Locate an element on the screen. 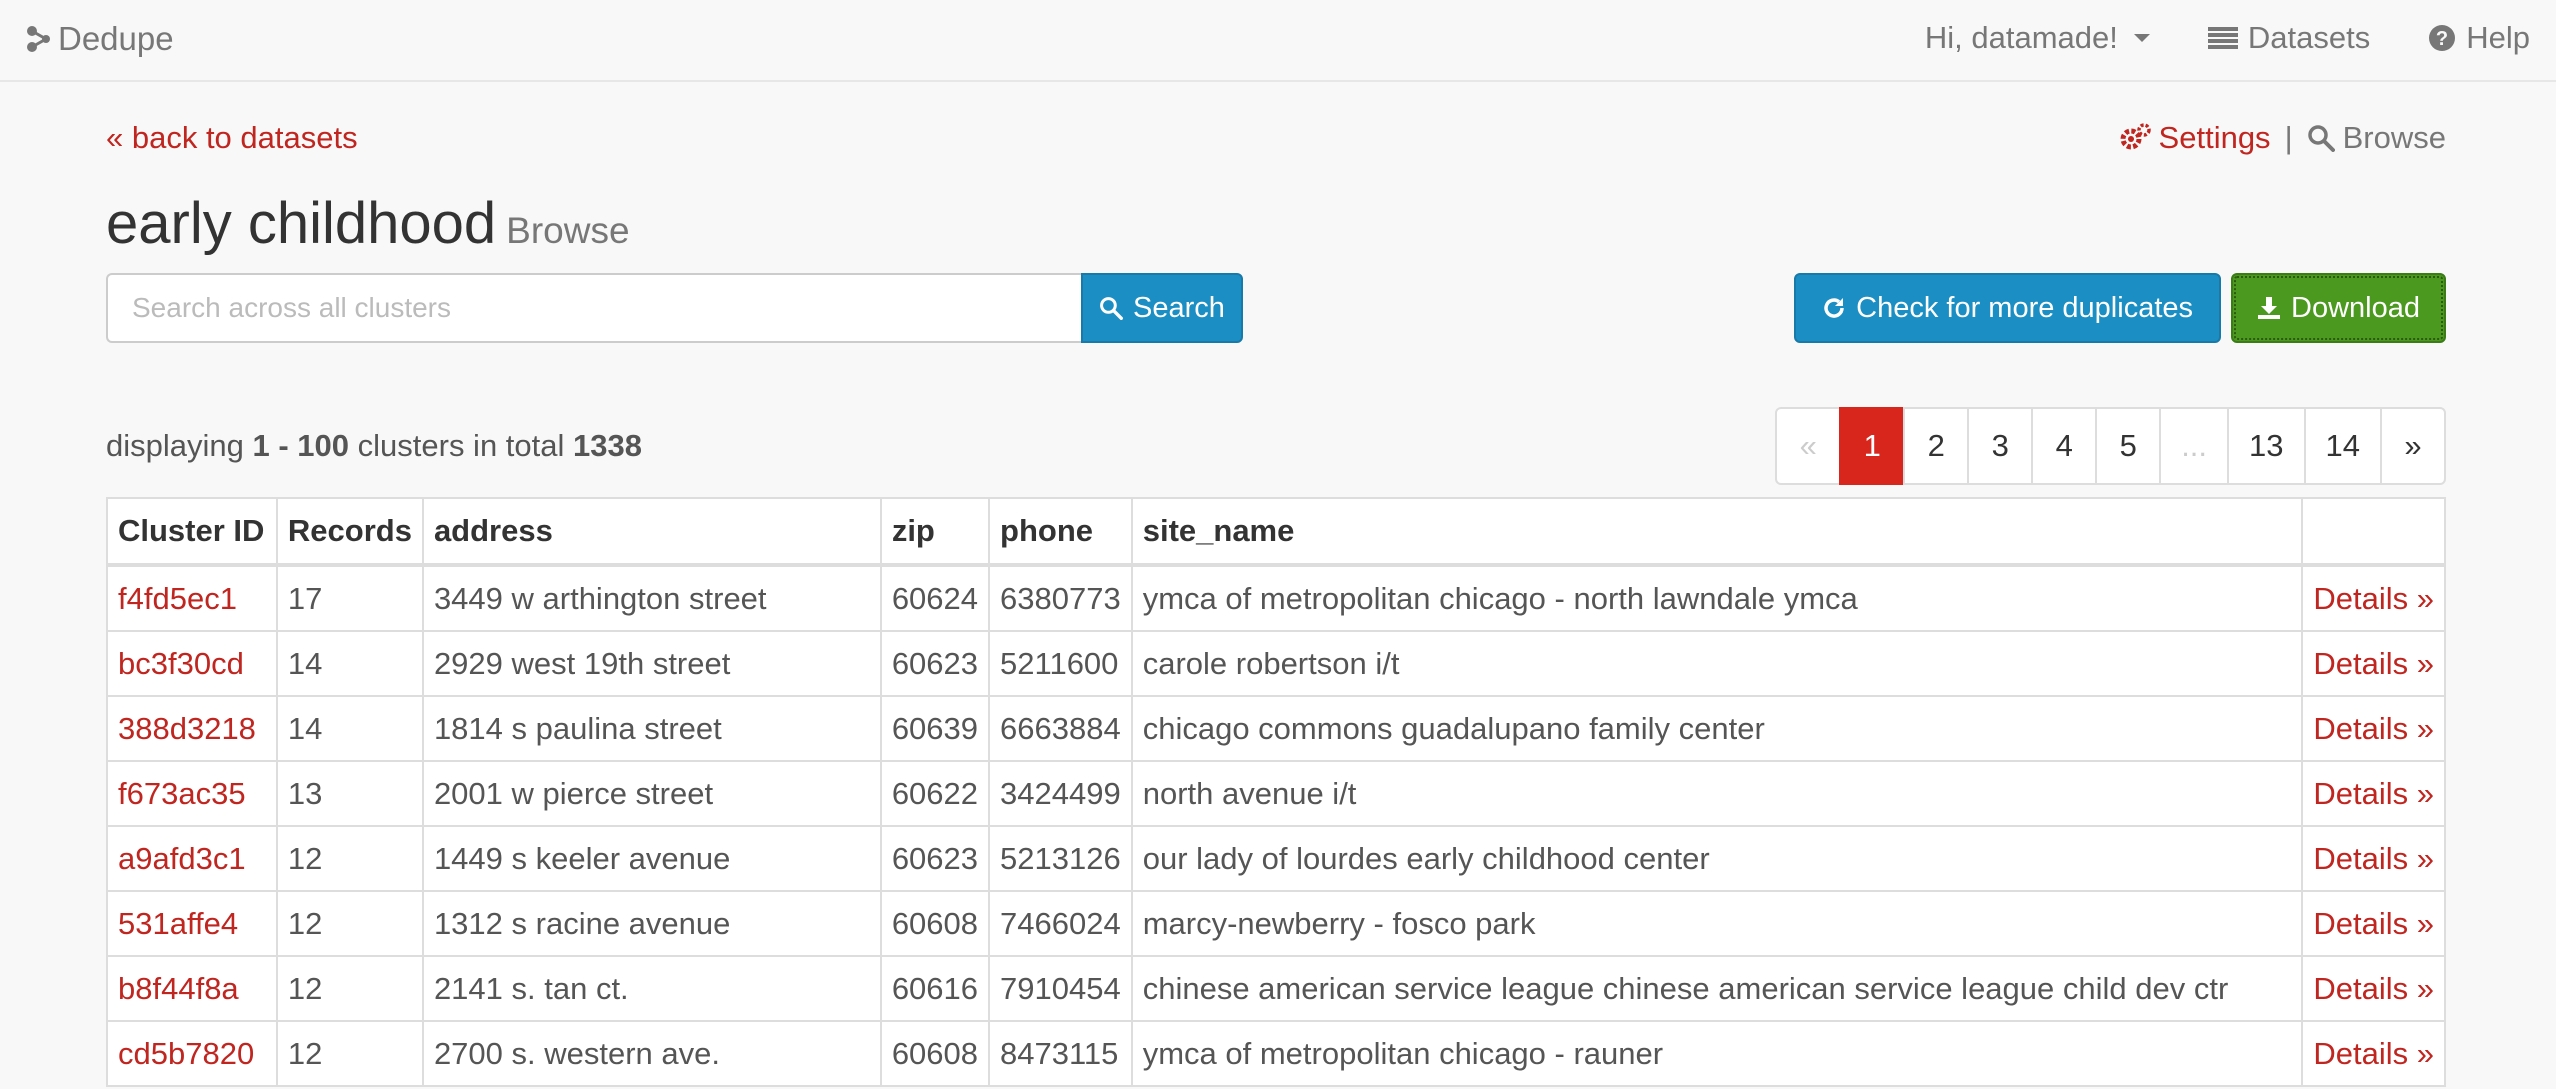  caret-down-icon is located at coordinates (2141, 38).